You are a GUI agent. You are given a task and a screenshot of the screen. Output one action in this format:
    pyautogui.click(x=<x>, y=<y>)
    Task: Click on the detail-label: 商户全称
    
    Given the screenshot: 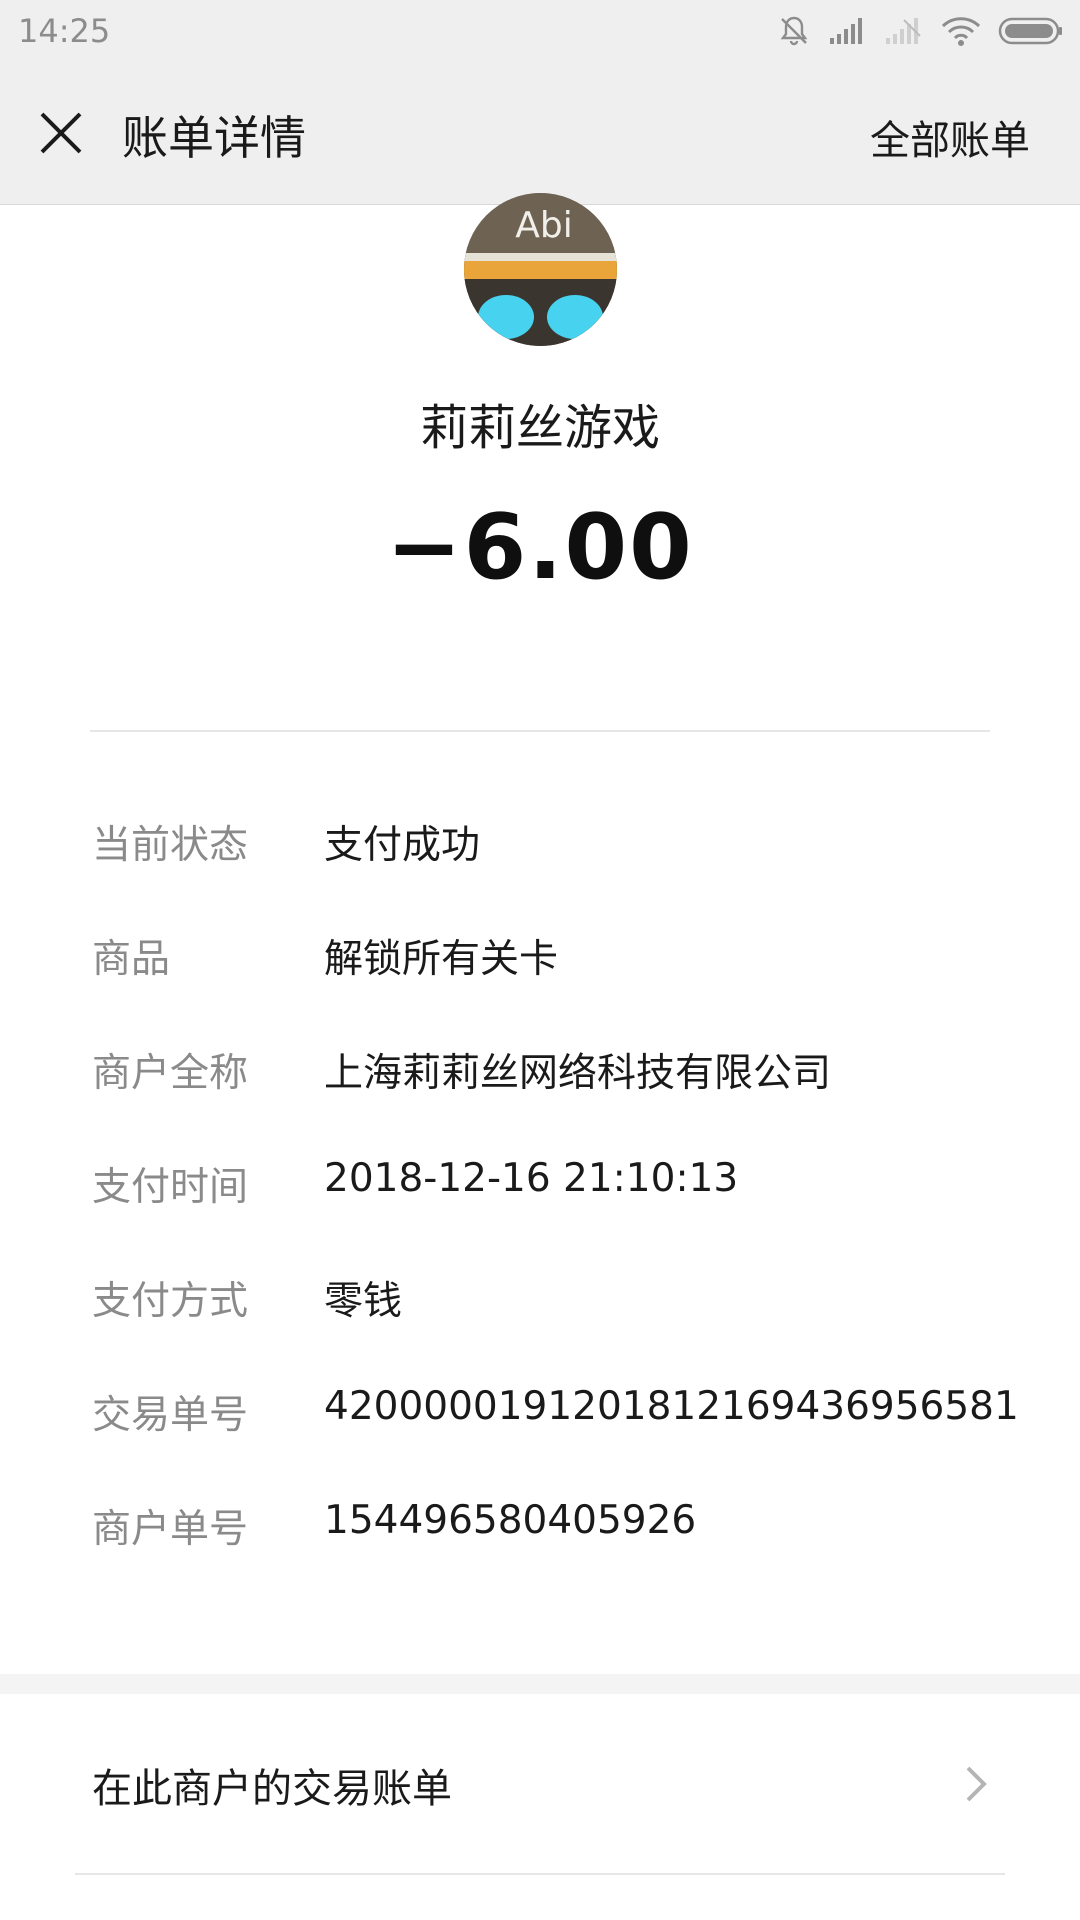 What is the action you would take?
    pyautogui.click(x=170, y=1073)
    